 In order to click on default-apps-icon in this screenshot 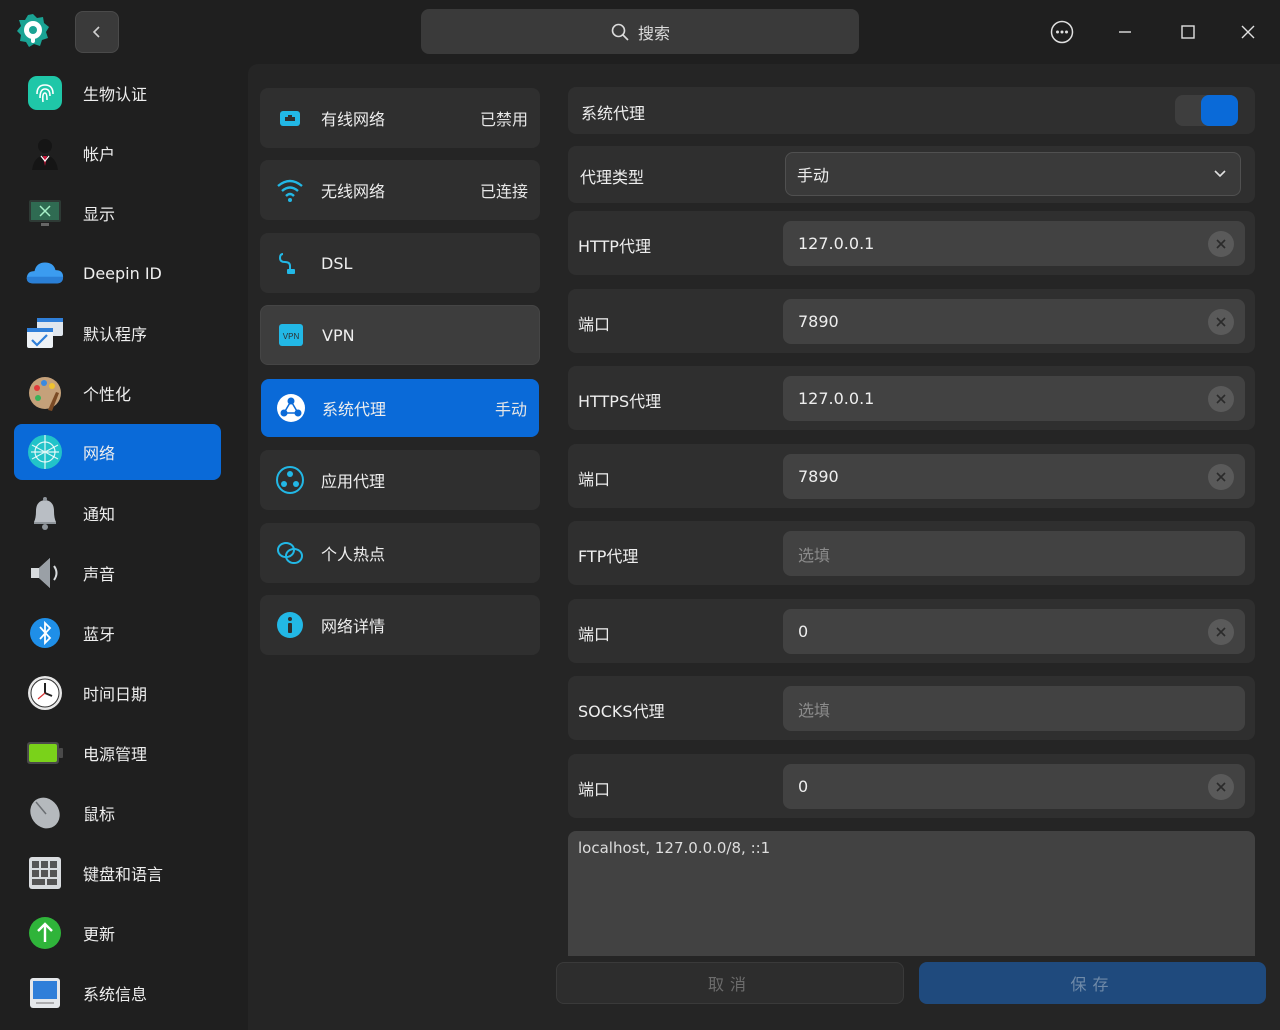, I will do `click(45, 333)`.